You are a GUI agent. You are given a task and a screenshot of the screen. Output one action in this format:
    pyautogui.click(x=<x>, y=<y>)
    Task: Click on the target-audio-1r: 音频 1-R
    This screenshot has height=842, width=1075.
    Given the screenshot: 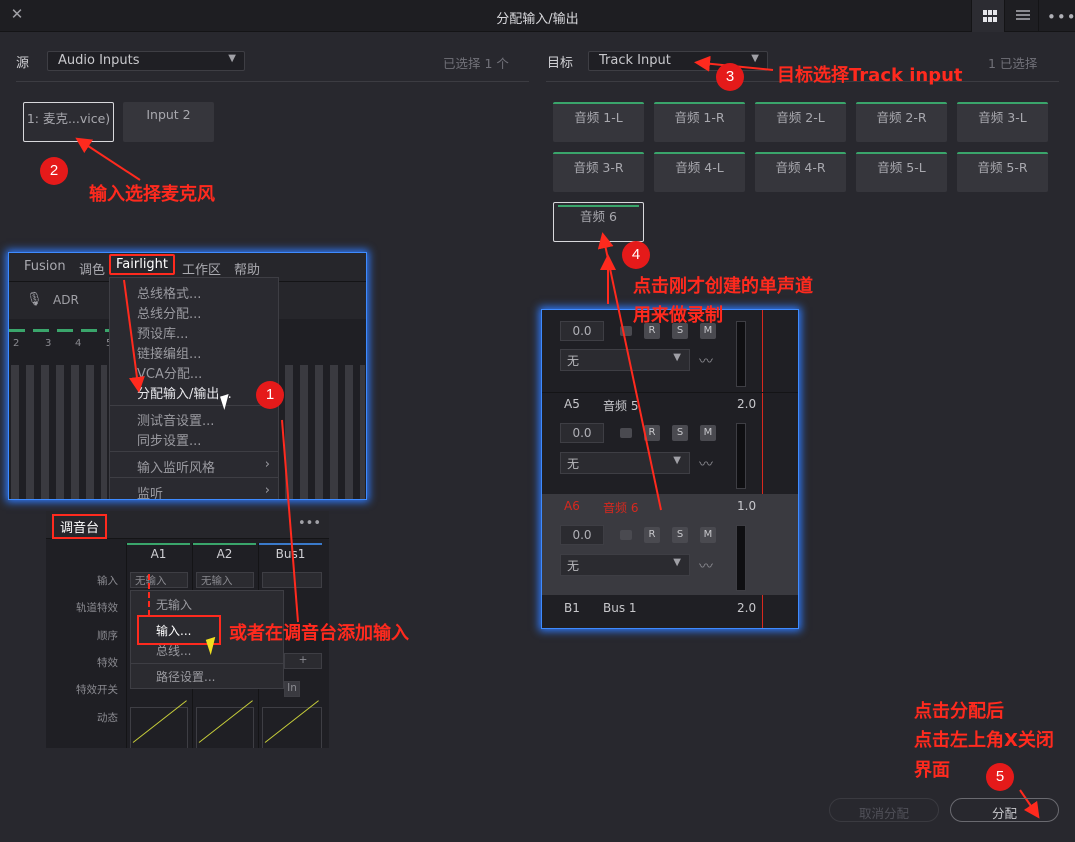 What is the action you would take?
    pyautogui.click(x=699, y=122)
    